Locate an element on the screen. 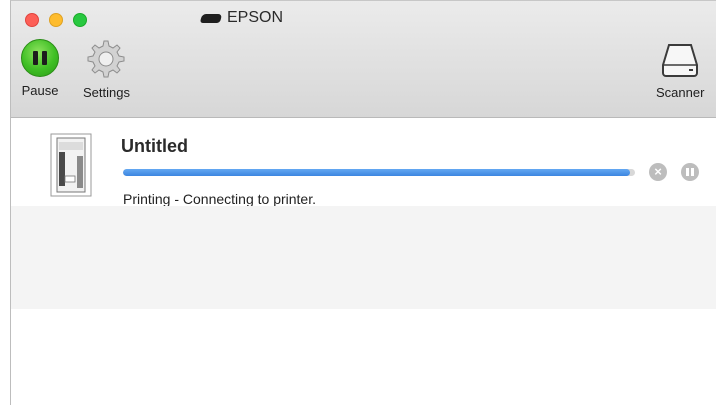 The width and height of the screenshot is (716, 405). gear-icon is located at coordinates (106, 59).